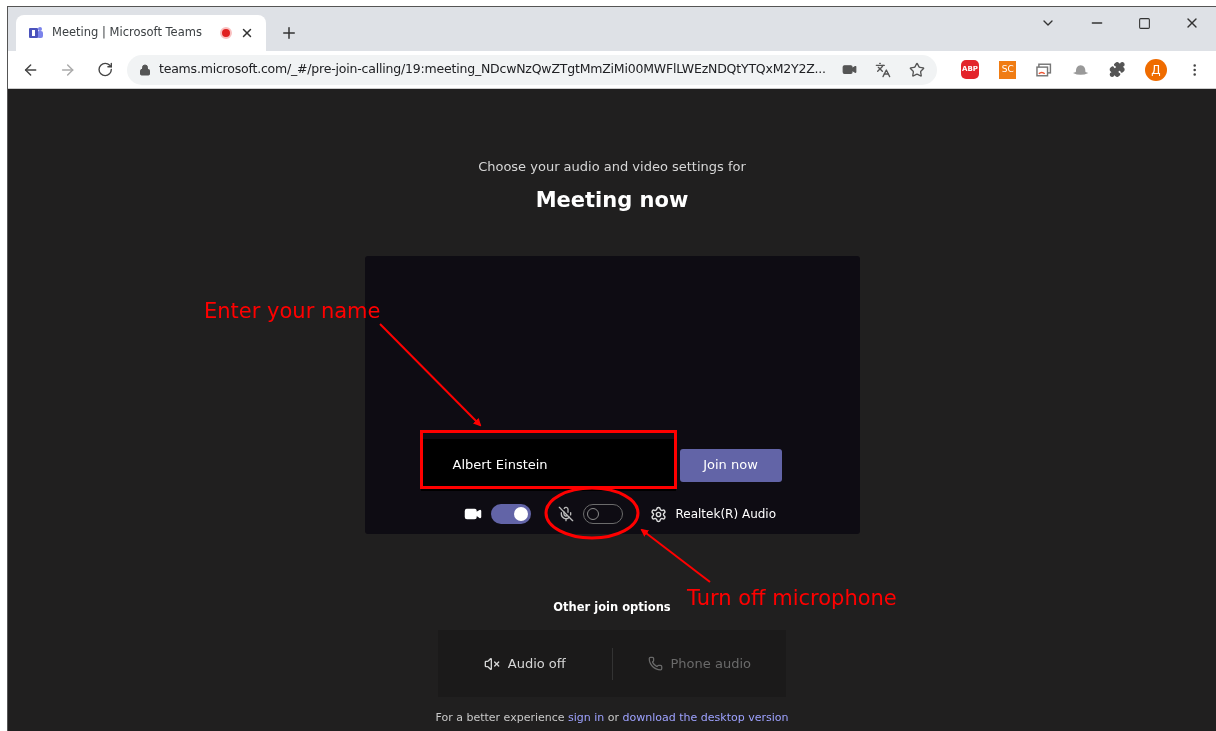  I want to click on phone-icon, so click(655, 664).